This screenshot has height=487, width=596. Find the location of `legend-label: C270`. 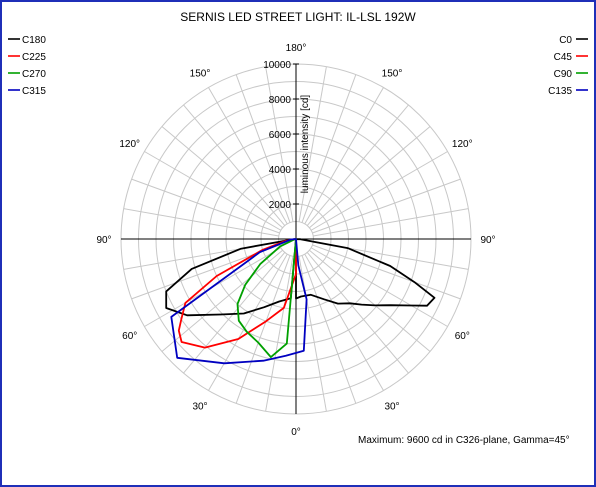

legend-label: C270 is located at coordinates (34, 74).